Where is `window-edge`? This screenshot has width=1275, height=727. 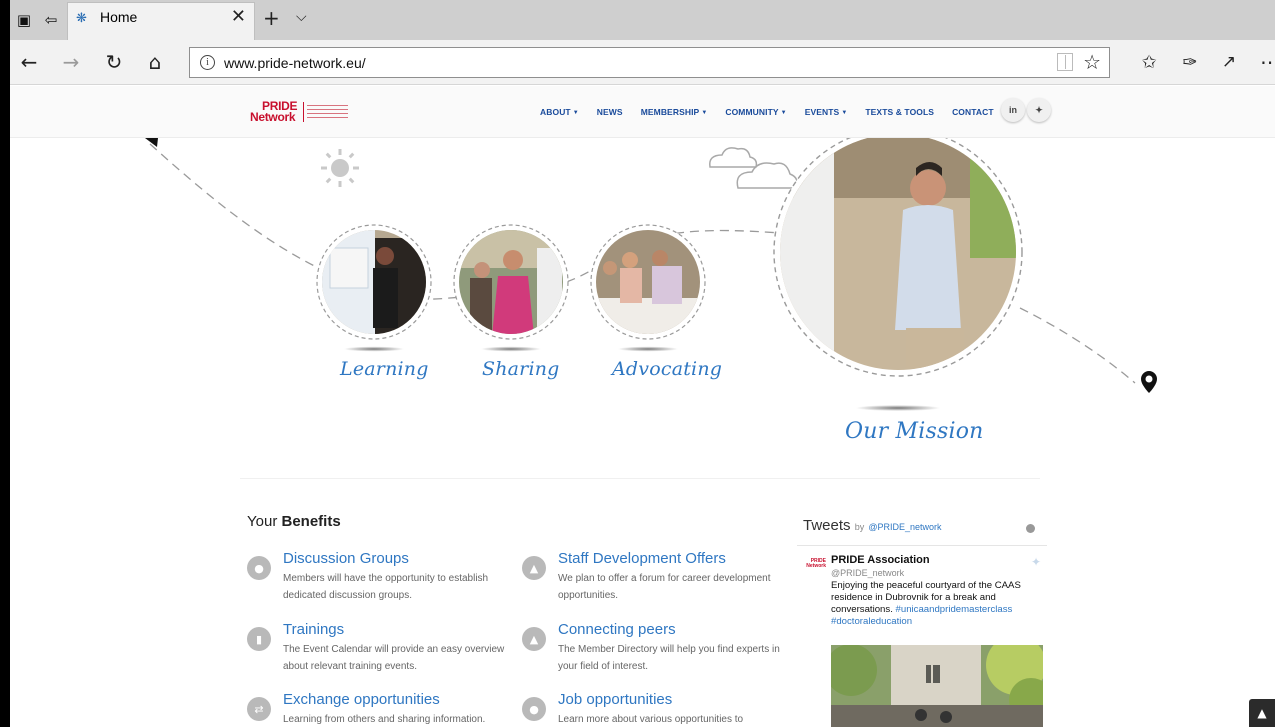
window-edge is located at coordinates (5, 363).